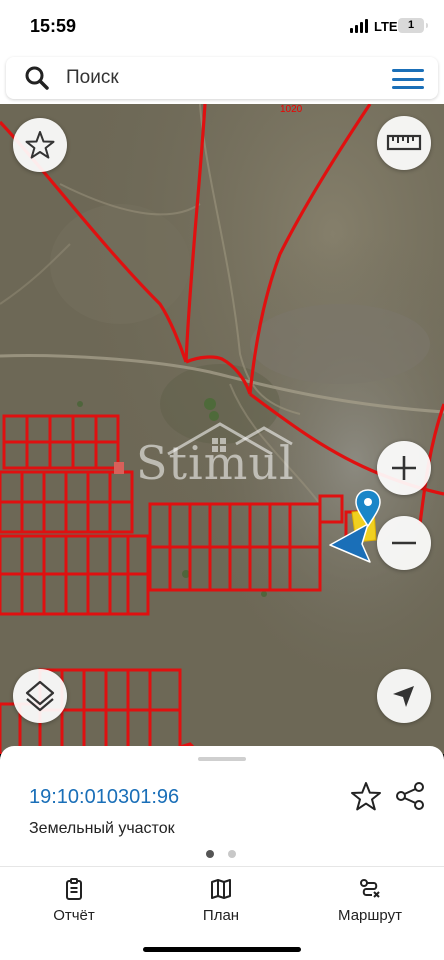 Image resolution: width=444 pixels, height=960 pixels. What do you see at coordinates (410, 796) in the screenshot?
I see `share-icon` at bounding box center [410, 796].